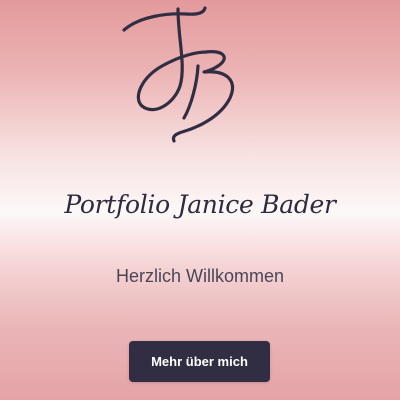 This screenshot has height=400, width=400. What do you see at coordinates (200, 276) in the screenshot?
I see `welcome-subtitle: Herzlich Willkommen` at bounding box center [200, 276].